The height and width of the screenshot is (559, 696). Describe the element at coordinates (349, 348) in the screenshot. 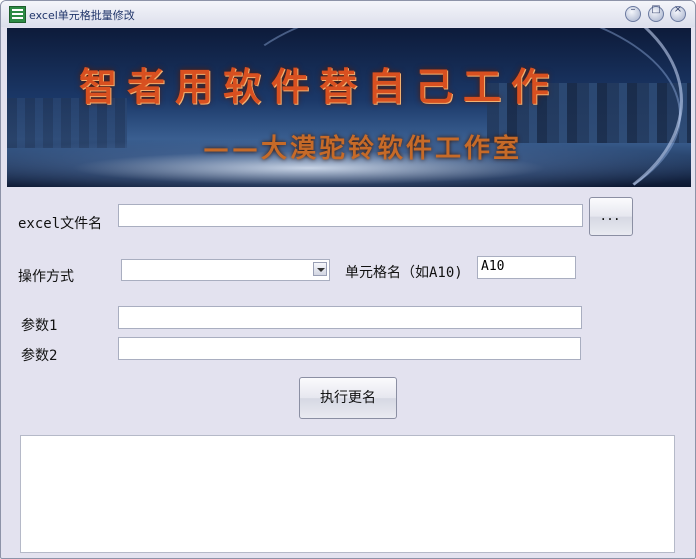

I see `param2-input` at that location.